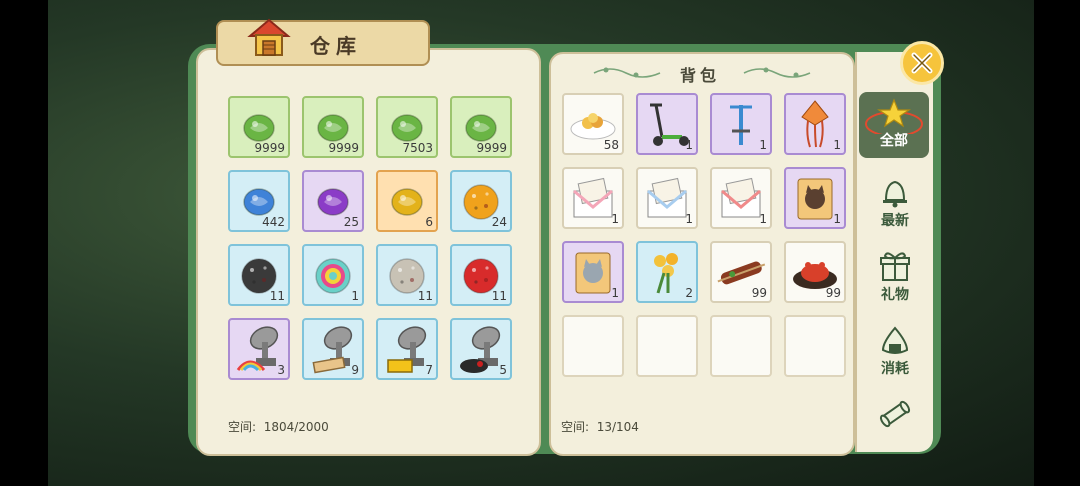 The height and width of the screenshot is (486, 1080). I want to click on category-tabs: 全部 最新 礼物 消耗, so click(894, 252).